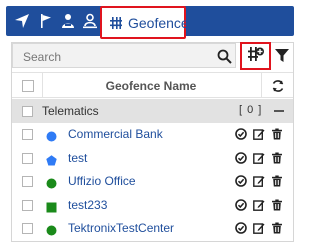 This screenshot has height=245, width=320. I want to click on square-shape-icon, so click(51, 206).